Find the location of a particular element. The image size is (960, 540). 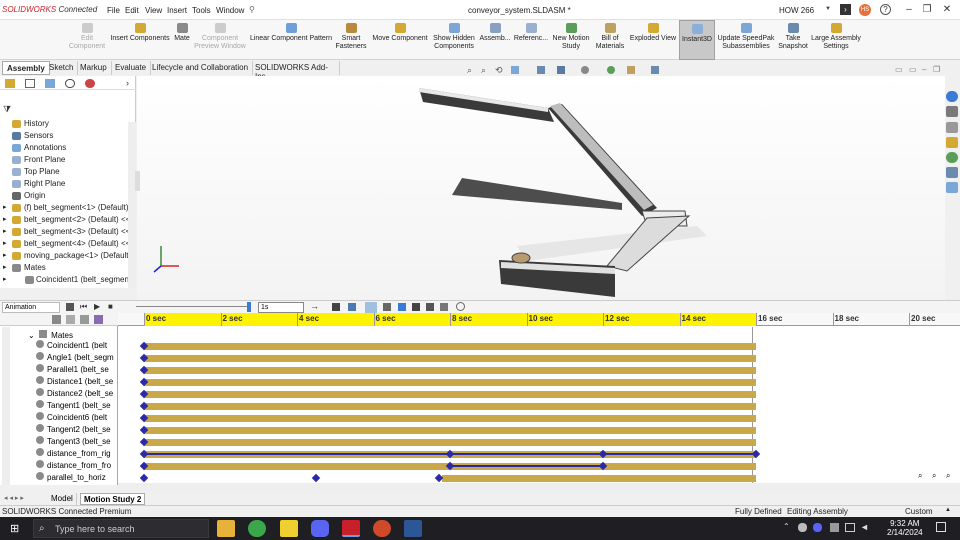

autokey-icon is located at coordinates (371, 307).